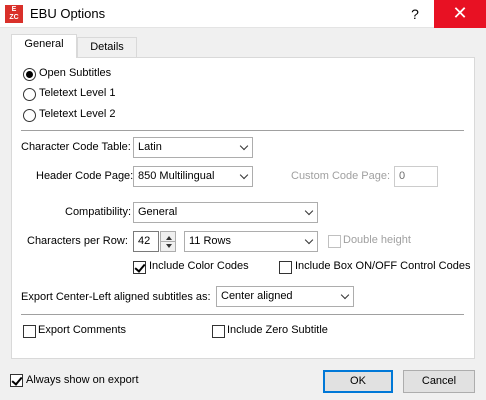  I want to click on include-zero-subtitle-checkbox, so click(218, 331).